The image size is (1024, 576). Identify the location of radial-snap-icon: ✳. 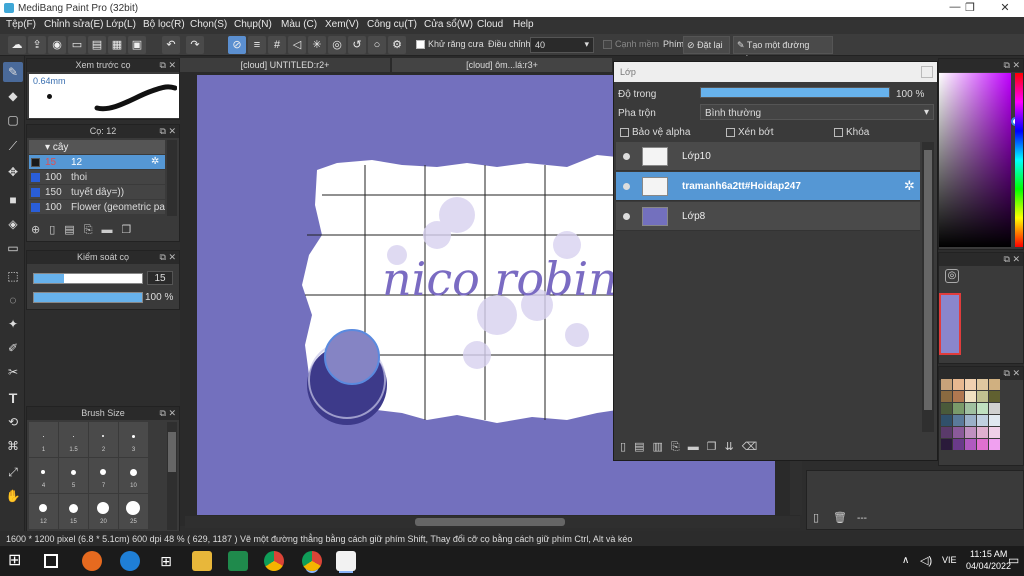
(317, 45).